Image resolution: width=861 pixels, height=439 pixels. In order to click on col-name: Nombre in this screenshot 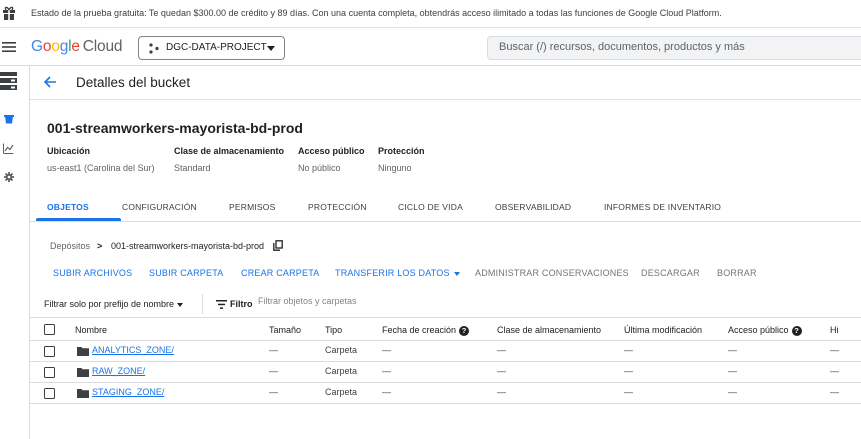, I will do `click(91, 330)`.